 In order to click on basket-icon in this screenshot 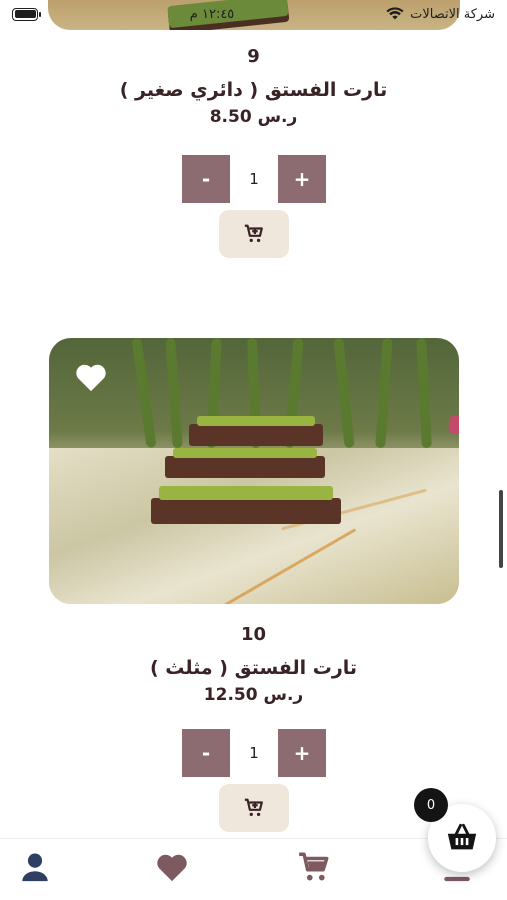, I will do `click(462, 836)`.